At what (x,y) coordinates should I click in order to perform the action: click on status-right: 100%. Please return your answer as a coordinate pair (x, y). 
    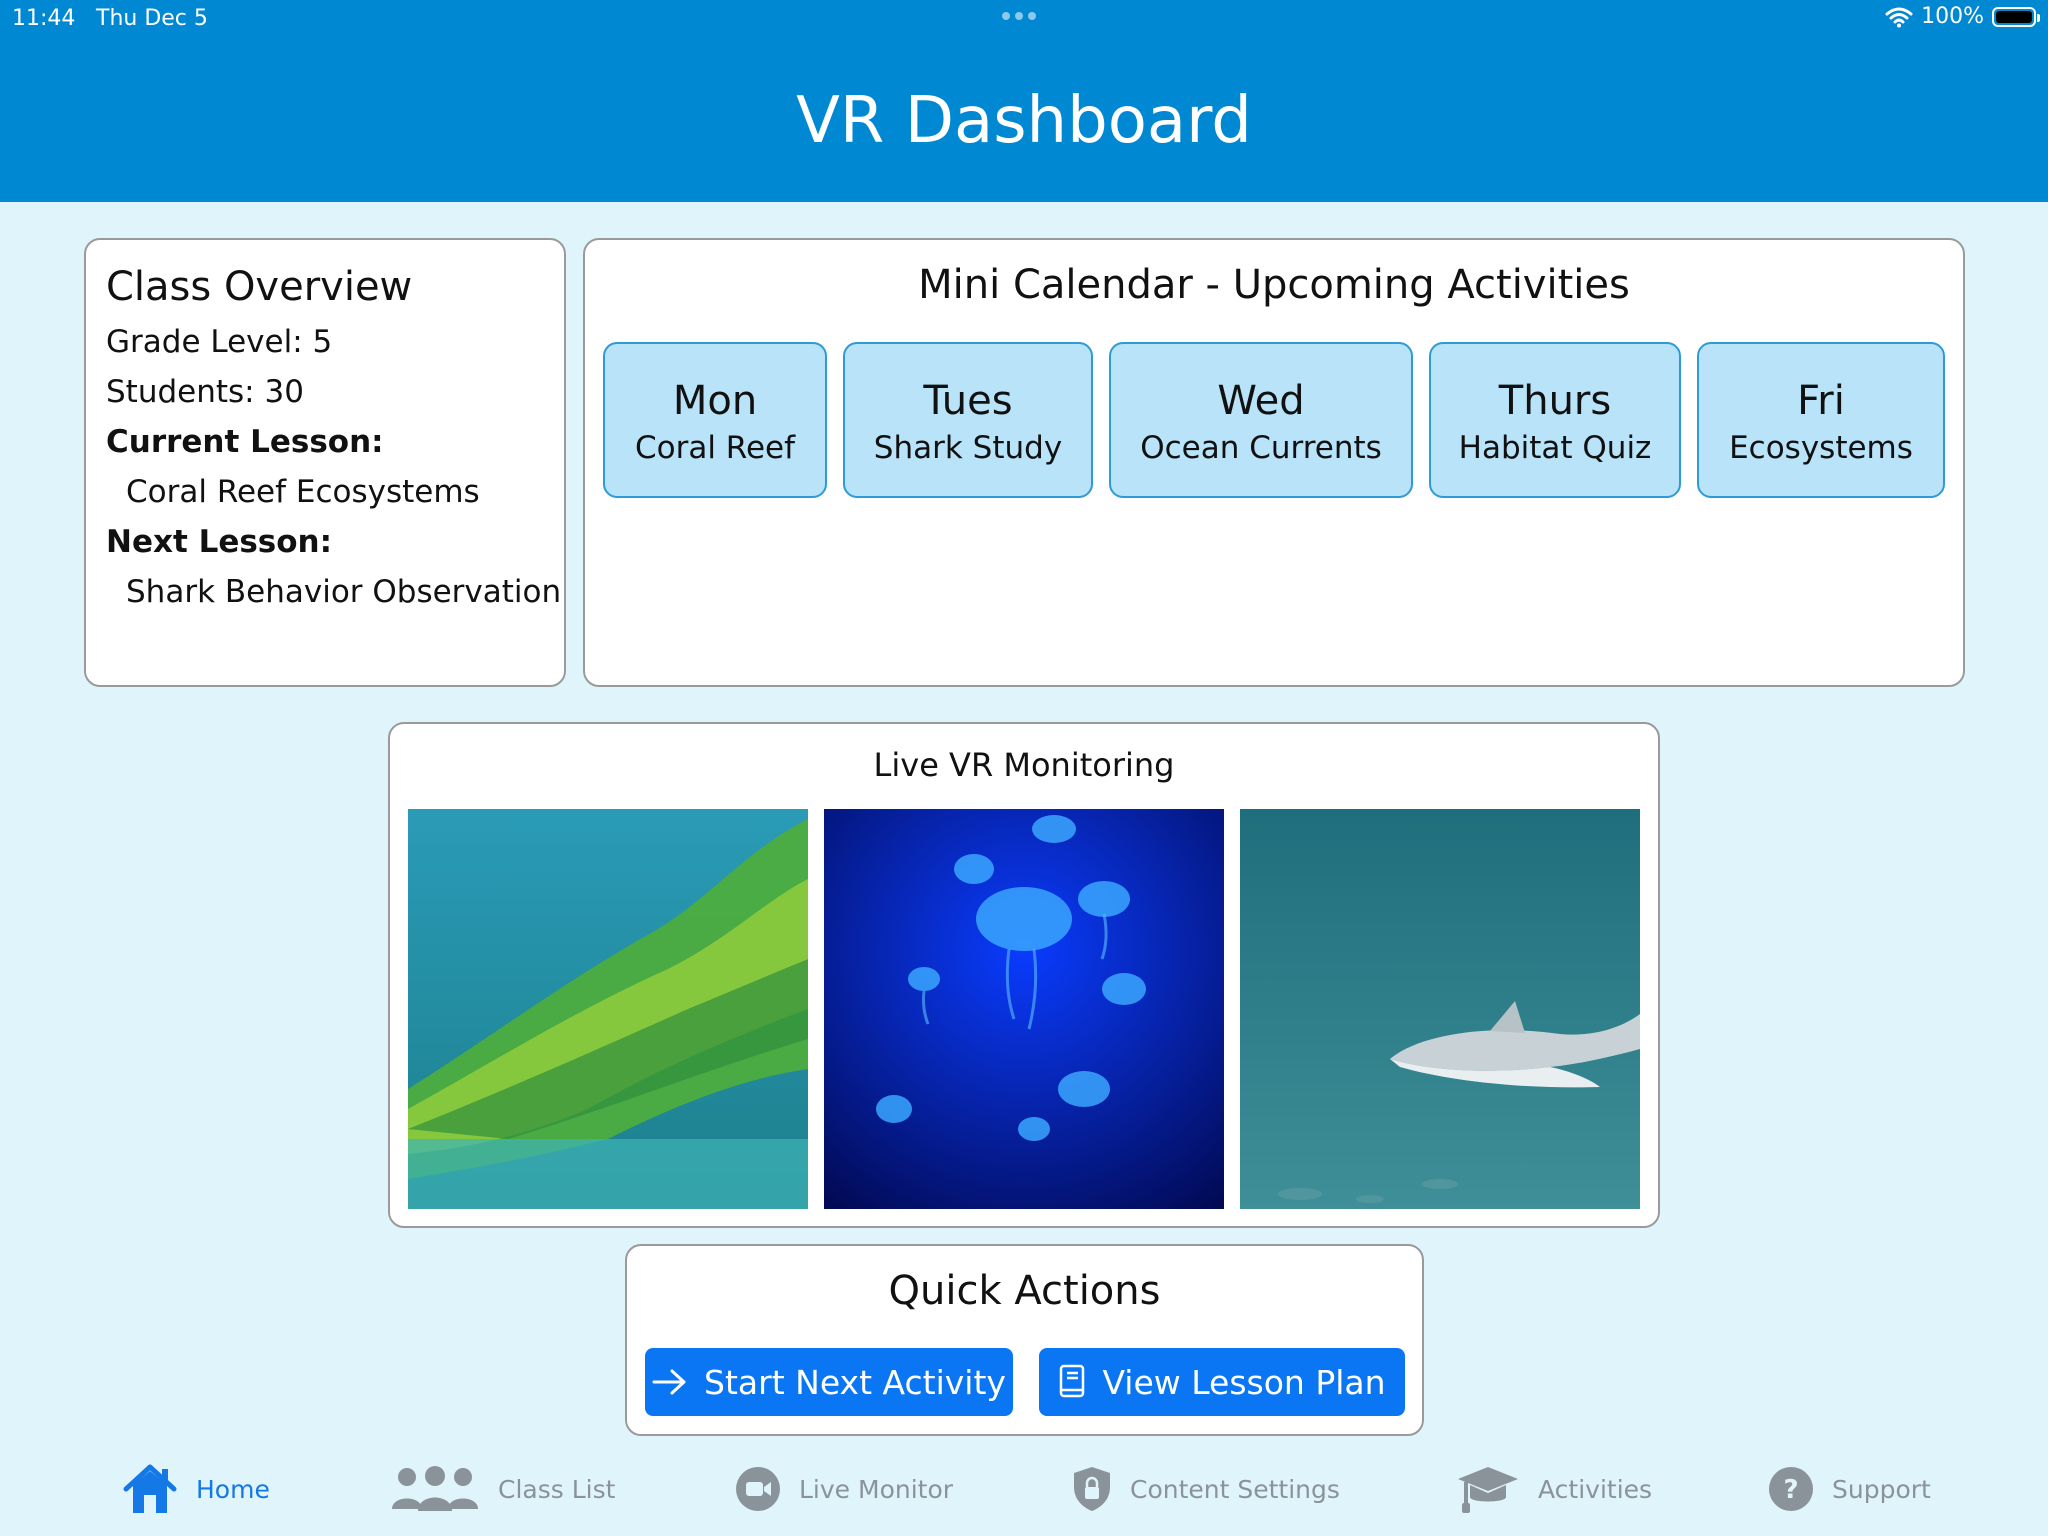
    Looking at the image, I should click on (1962, 16).